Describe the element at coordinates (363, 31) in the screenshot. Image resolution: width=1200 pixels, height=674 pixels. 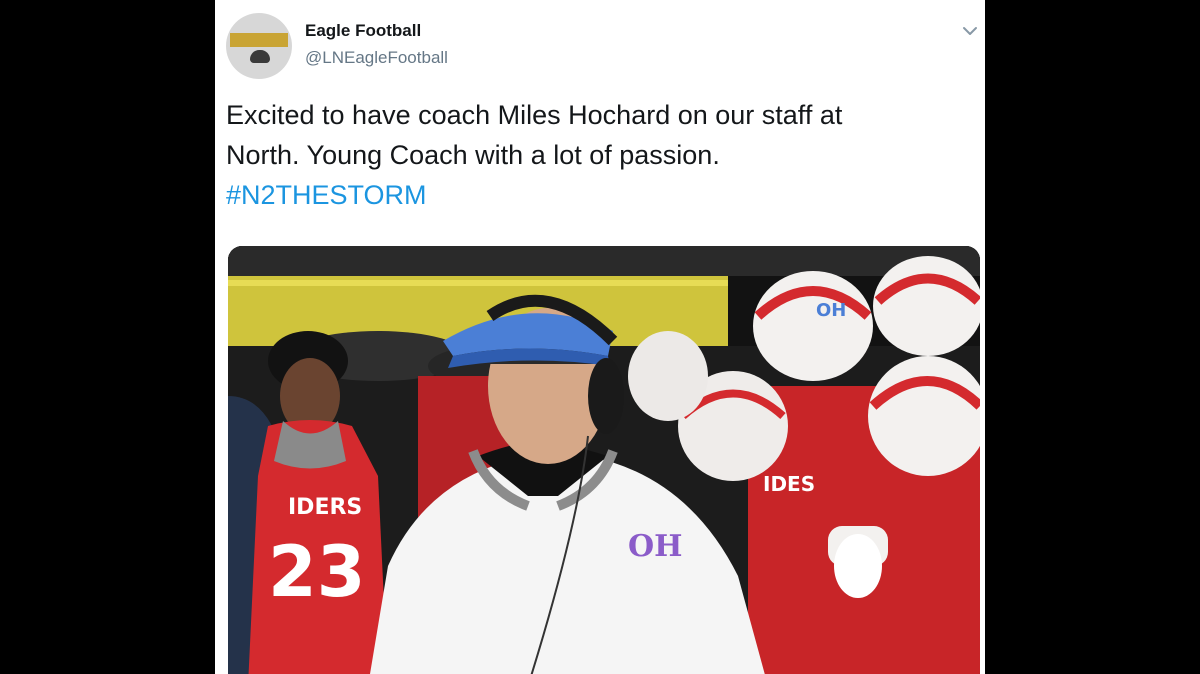
I see `author-name: Eagle Football` at that location.